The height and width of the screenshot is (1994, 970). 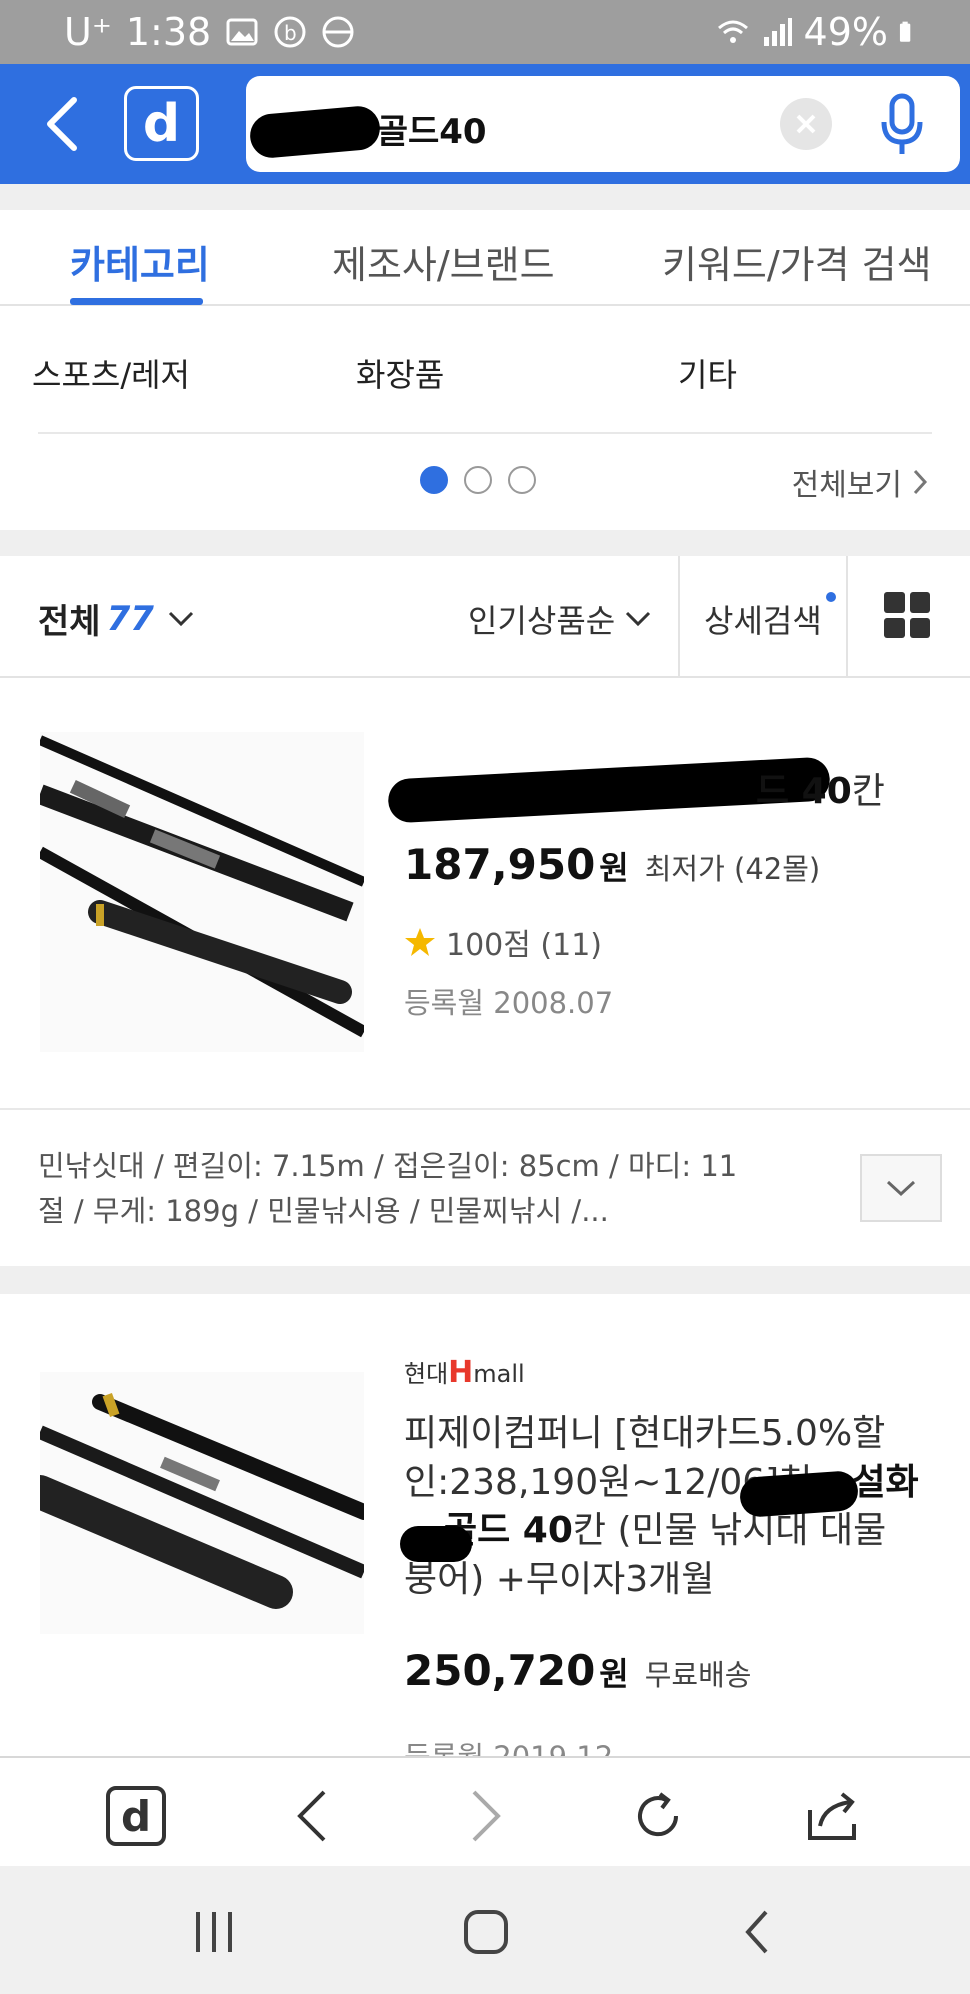 What do you see at coordinates (542, 621) in the screenshot?
I see `sort-label: 인기상품순` at bounding box center [542, 621].